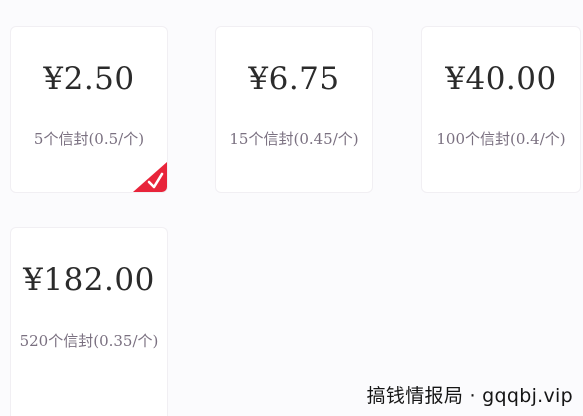  What do you see at coordinates (89, 109) in the screenshot?
I see `package-option-1: ¥2.50 5个信封(0.5/个)` at bounding box center [89, 109].